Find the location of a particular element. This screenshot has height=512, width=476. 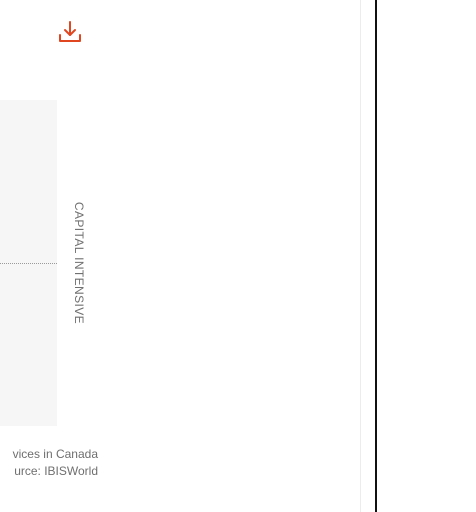

panel-divider is located at coordinates (376, 256).